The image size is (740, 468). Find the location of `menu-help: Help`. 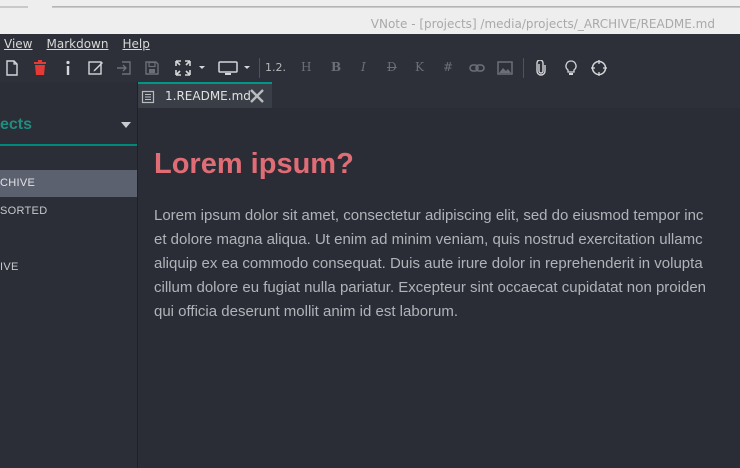

menu-help: Help is located at coordinates (134, 44).